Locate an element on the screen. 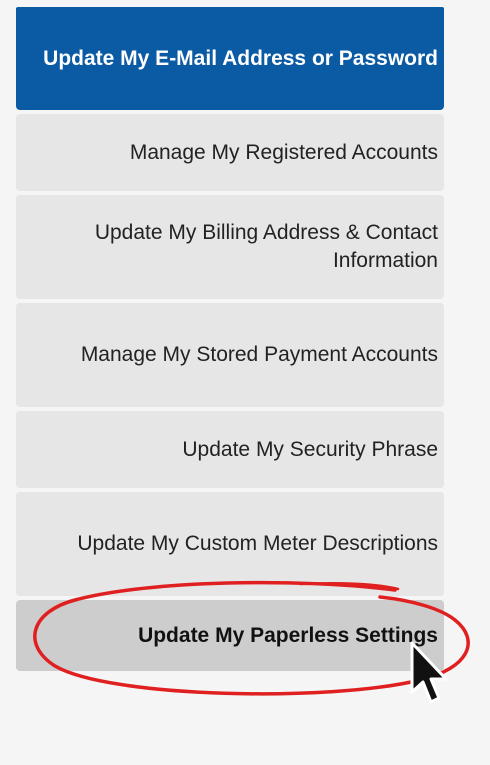  menu-item-manage-stored-payment-accounts: Manage My Stored Payment Accounts is located at coordinates (230, 355).